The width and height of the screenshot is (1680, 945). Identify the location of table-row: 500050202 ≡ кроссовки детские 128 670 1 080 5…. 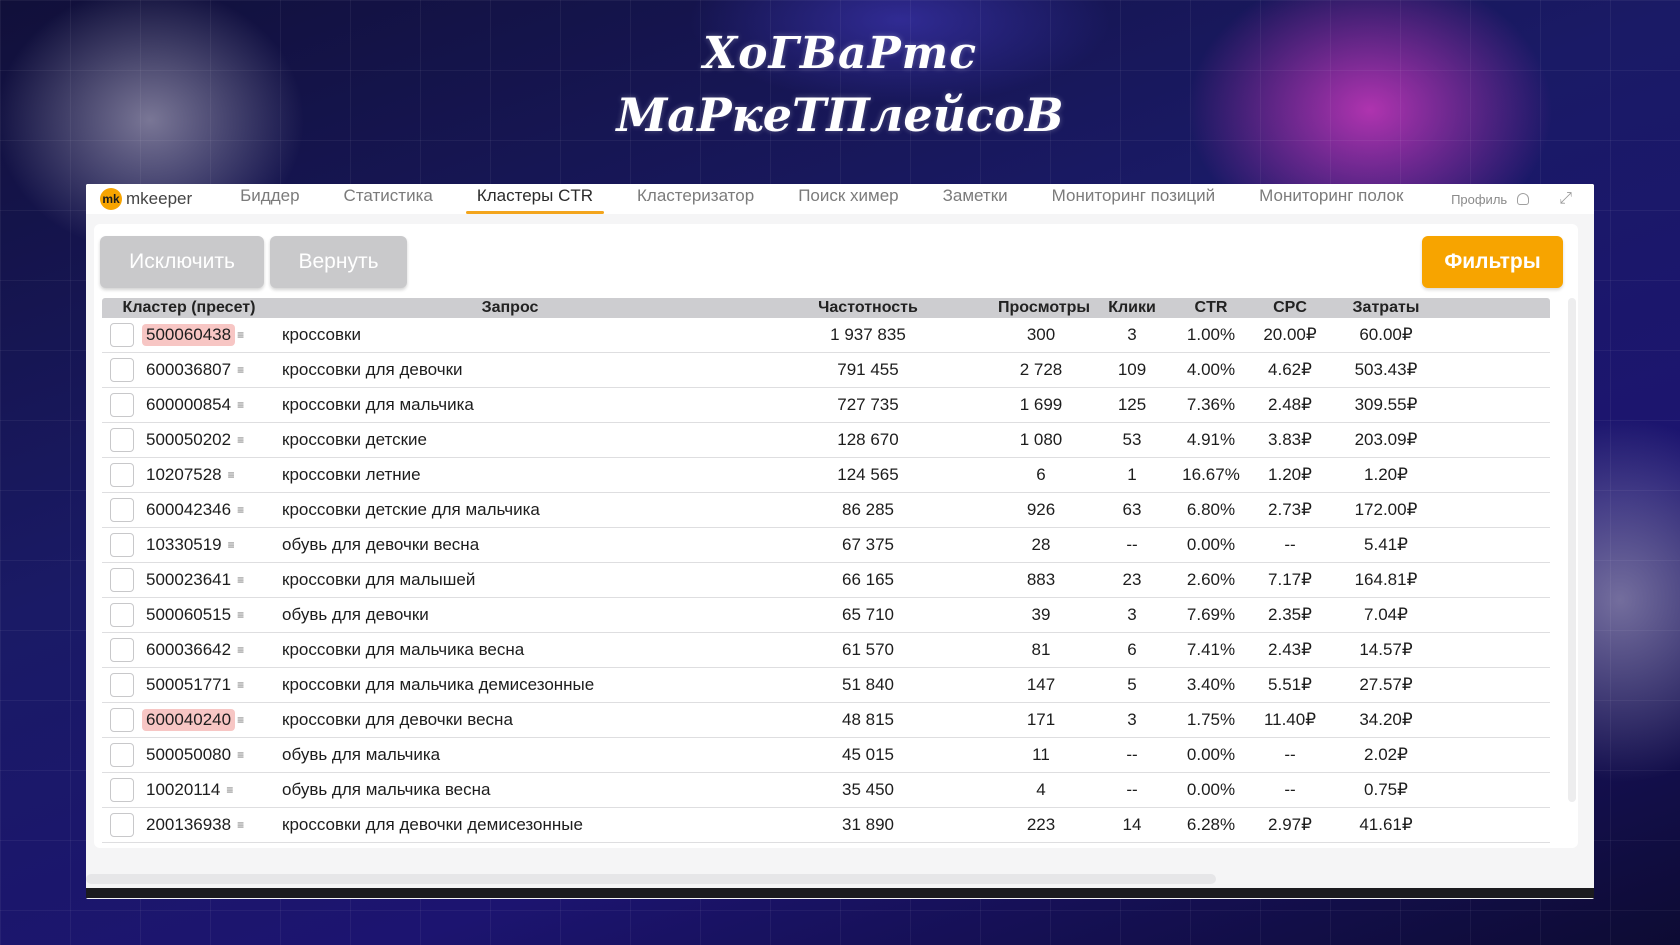
(826, 440).